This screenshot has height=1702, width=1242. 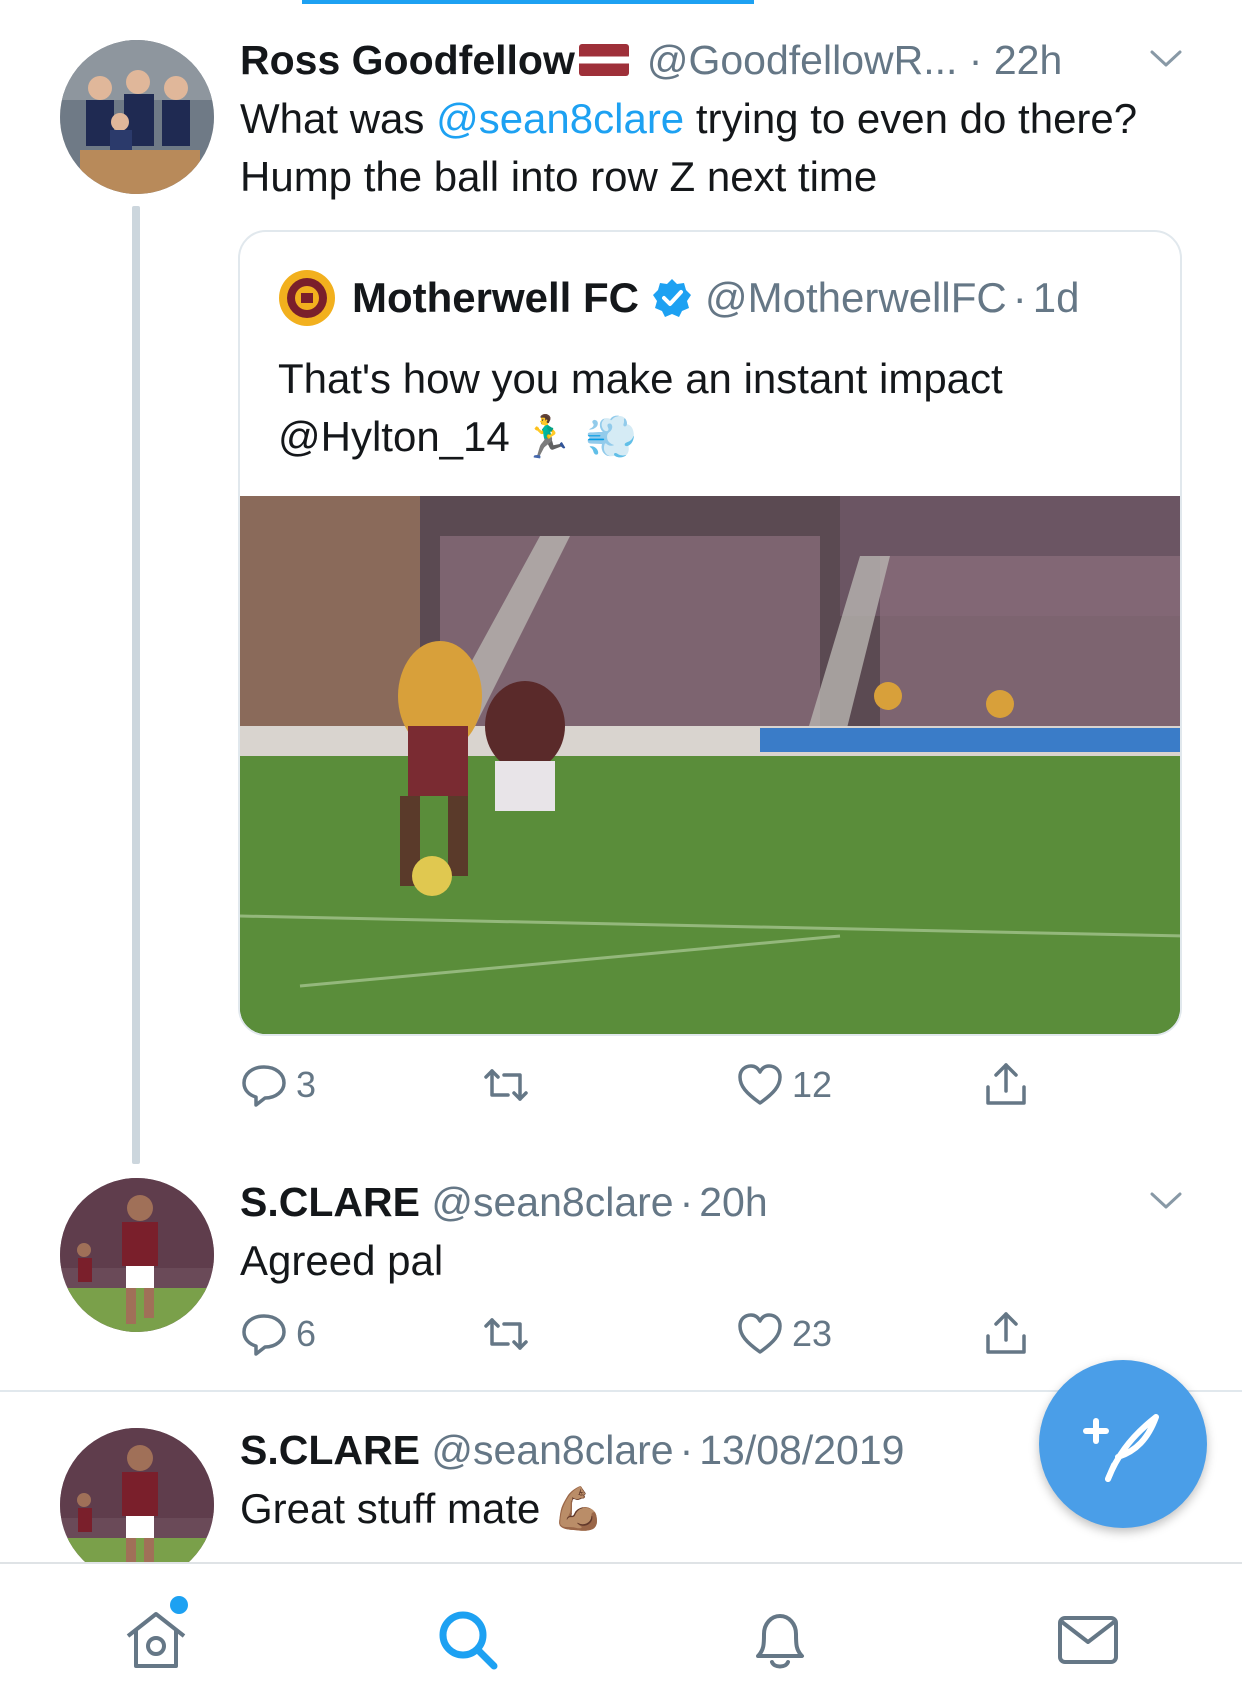 What do you see at coordinates (812, 1084) in the screenshot?
I see `like-count: 12` at bounding box center [812, 1084].